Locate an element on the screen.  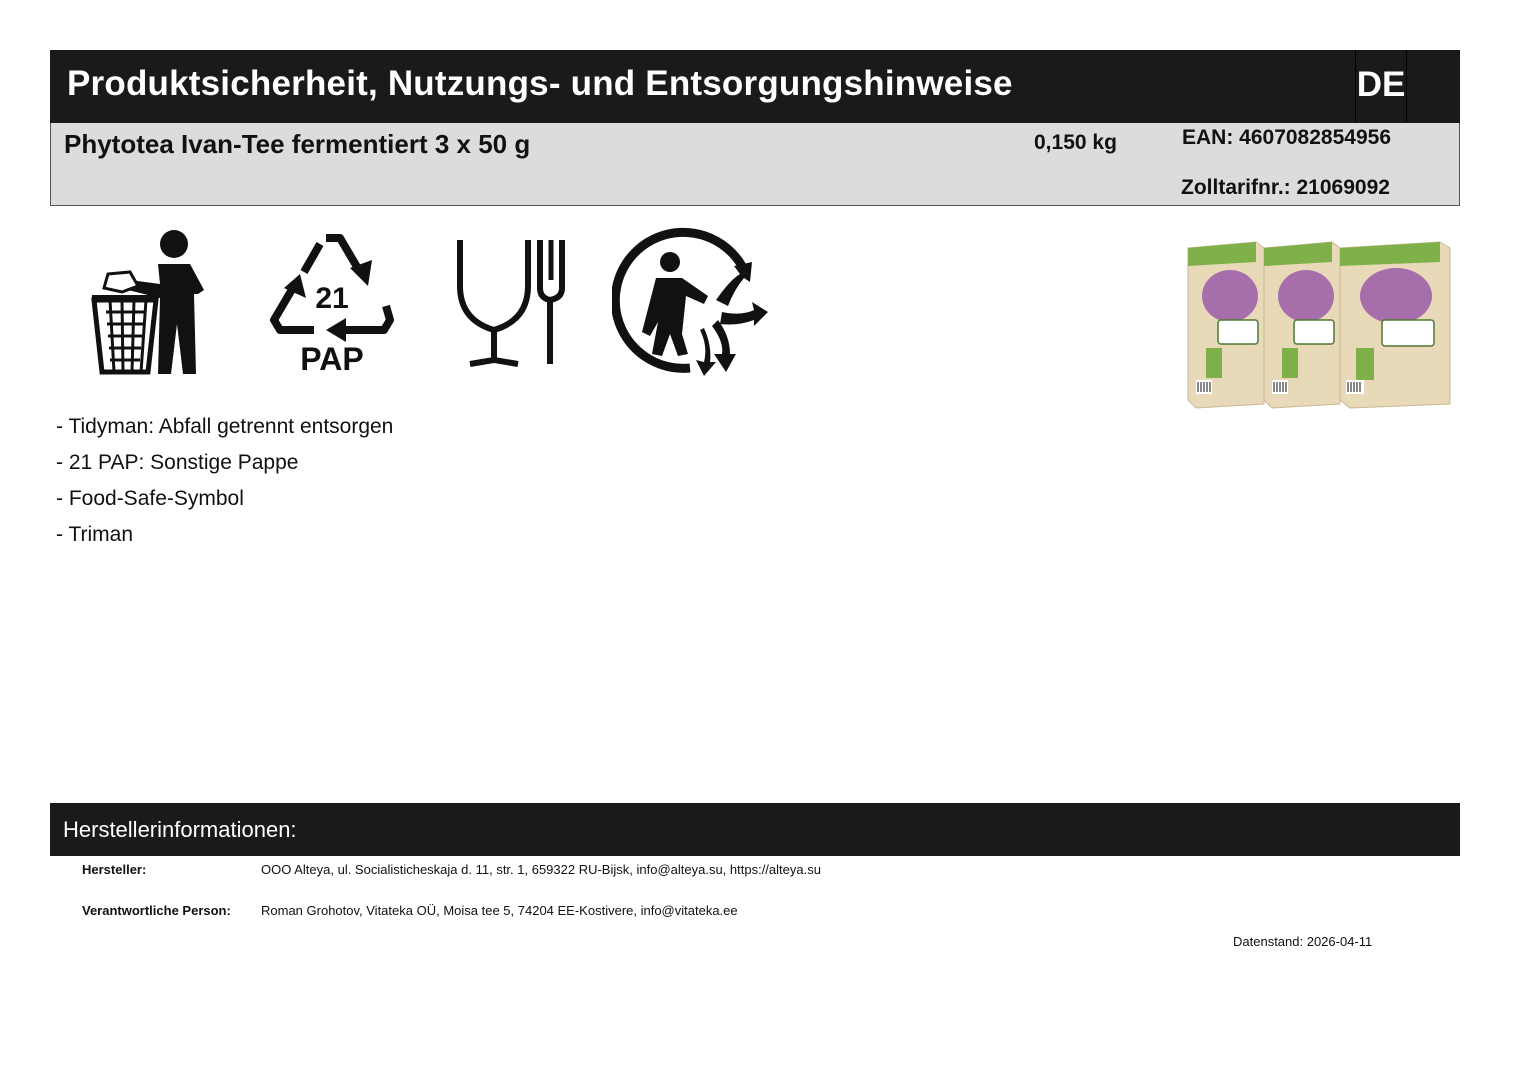
legend-item-tidyman: - Tidyman: Abfall getrennt entsorgen is located at coordinates (225, 426).